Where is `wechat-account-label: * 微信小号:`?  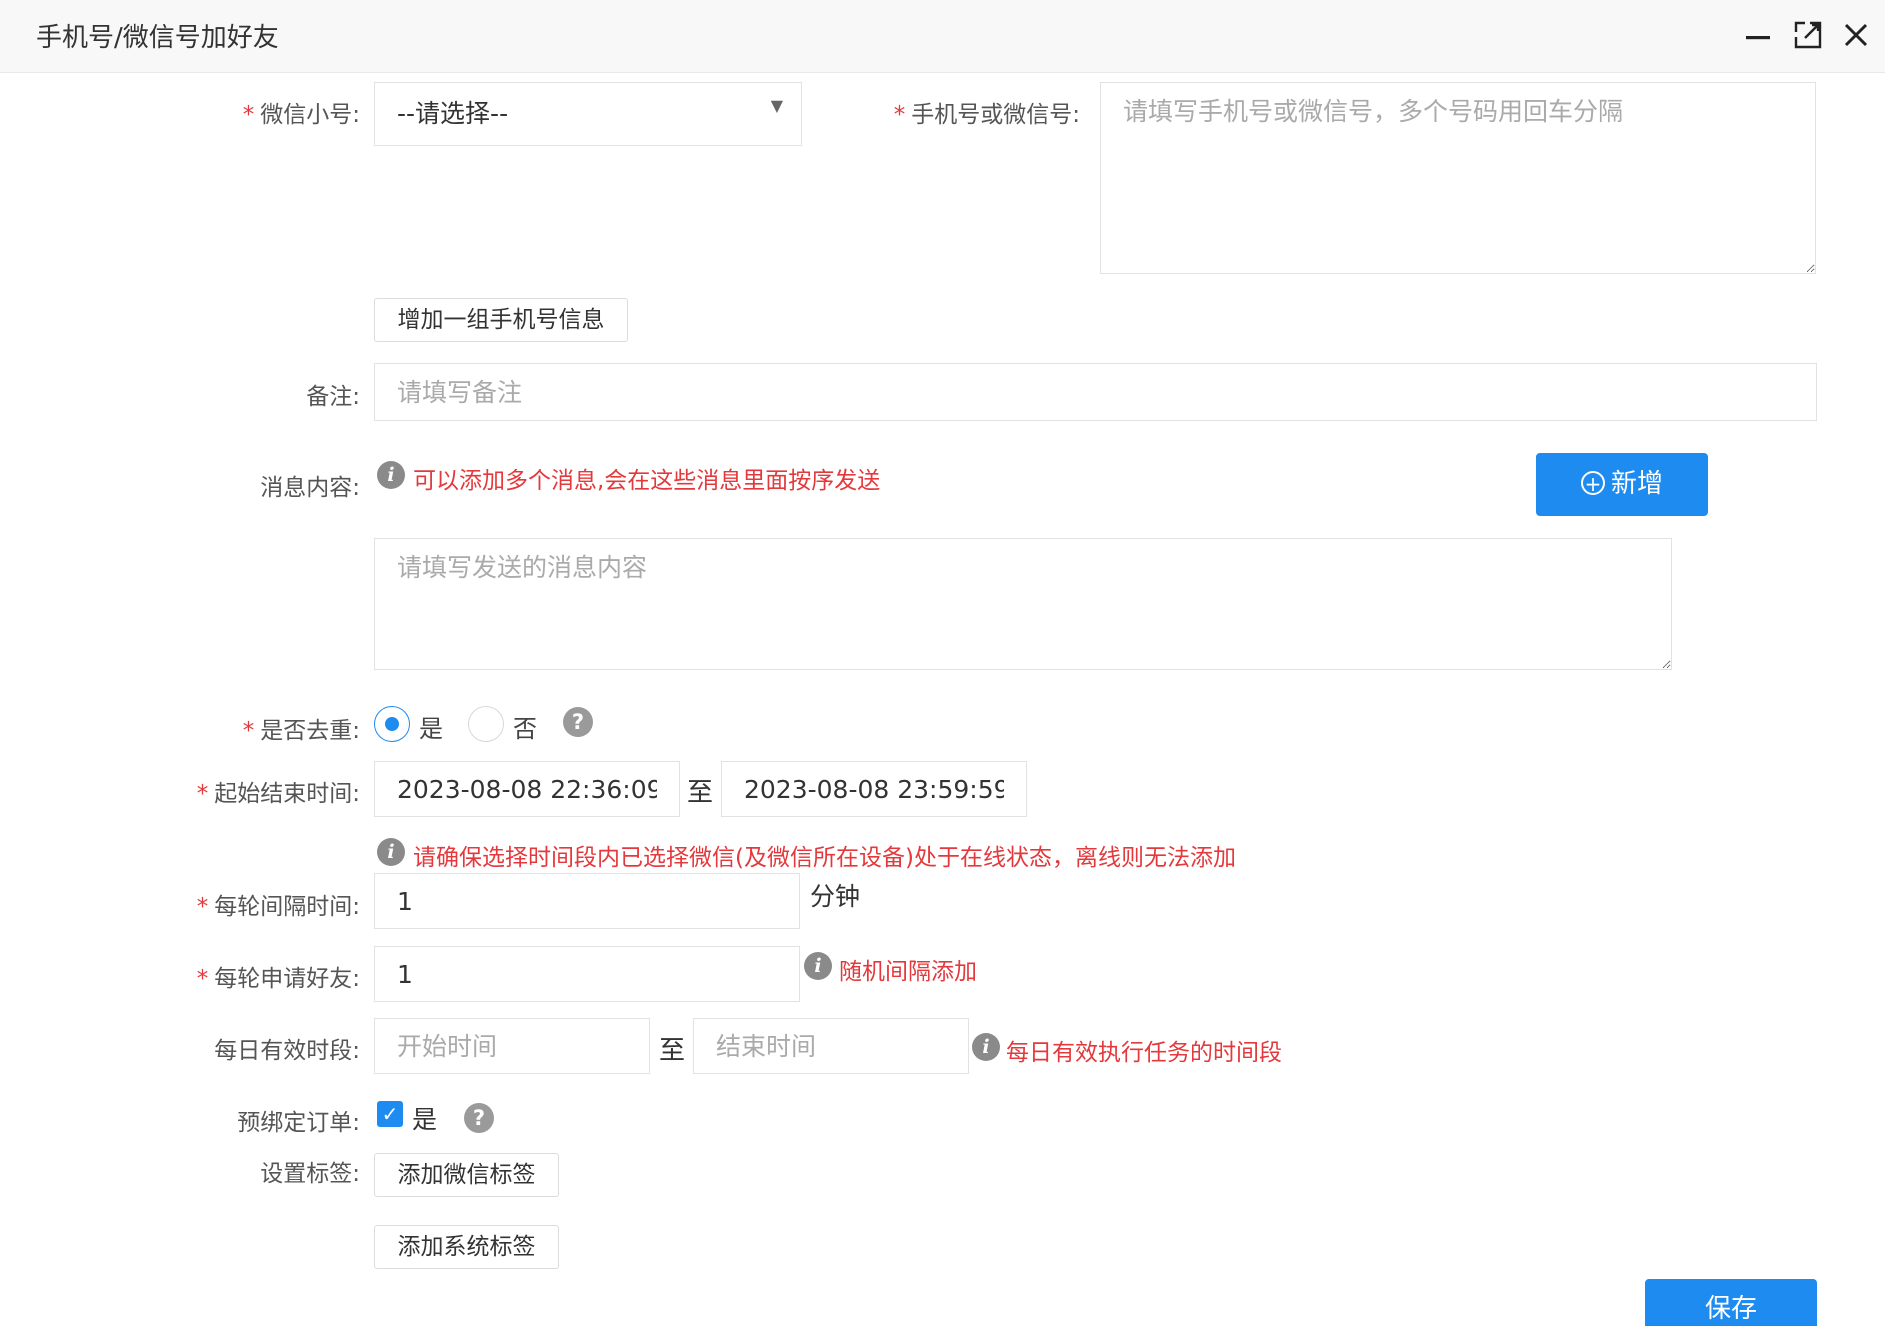 wechat-account-label: * 微信小号: is located at coordinates (301, 115).